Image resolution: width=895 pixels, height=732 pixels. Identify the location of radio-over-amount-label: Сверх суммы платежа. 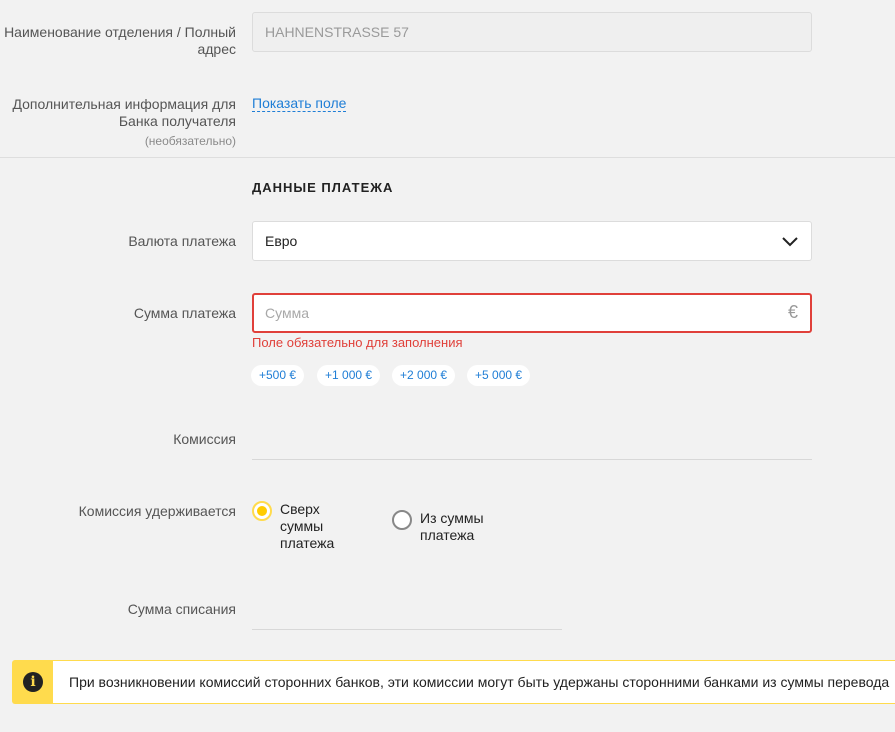
(307, 526).